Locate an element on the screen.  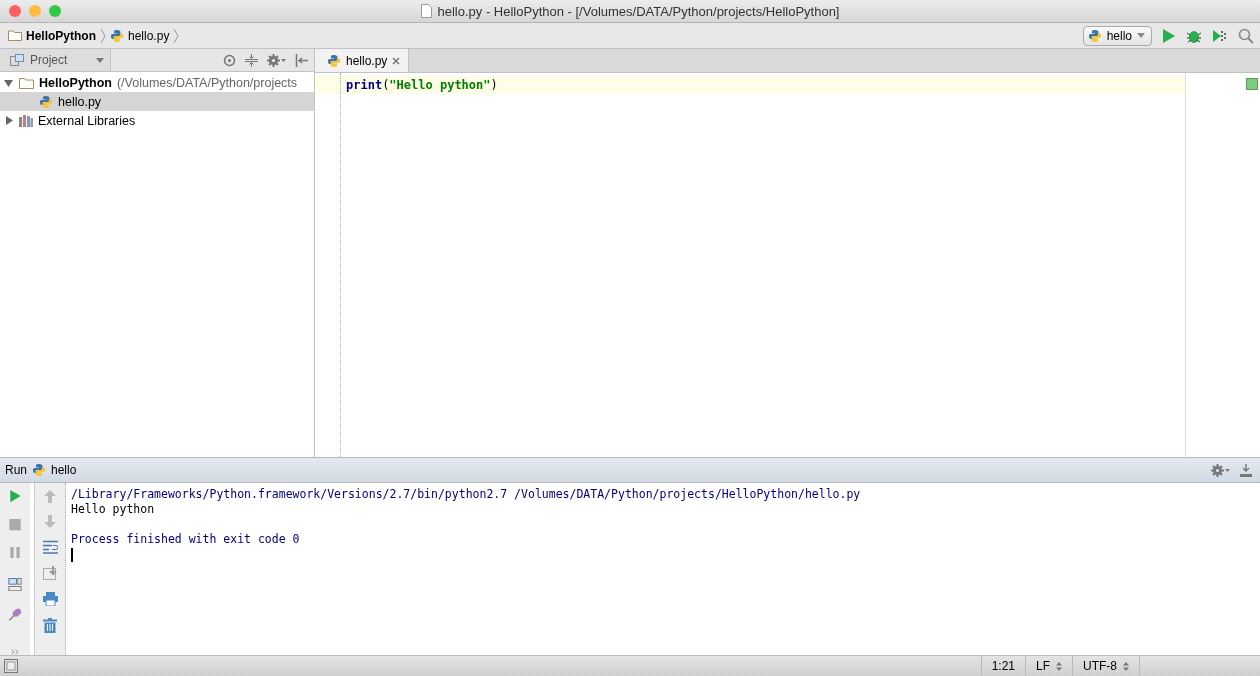
run-configuration-dropdown: hello is located at coordinates (1117, 35).